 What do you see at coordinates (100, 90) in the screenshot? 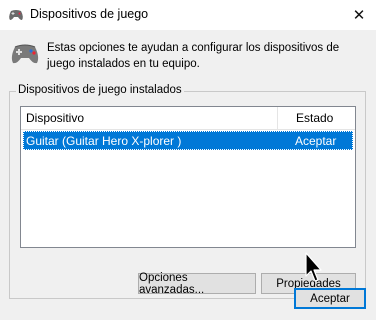
I see `group-label: Dispositivos de juego instalados` at bounding box center [100, 90].